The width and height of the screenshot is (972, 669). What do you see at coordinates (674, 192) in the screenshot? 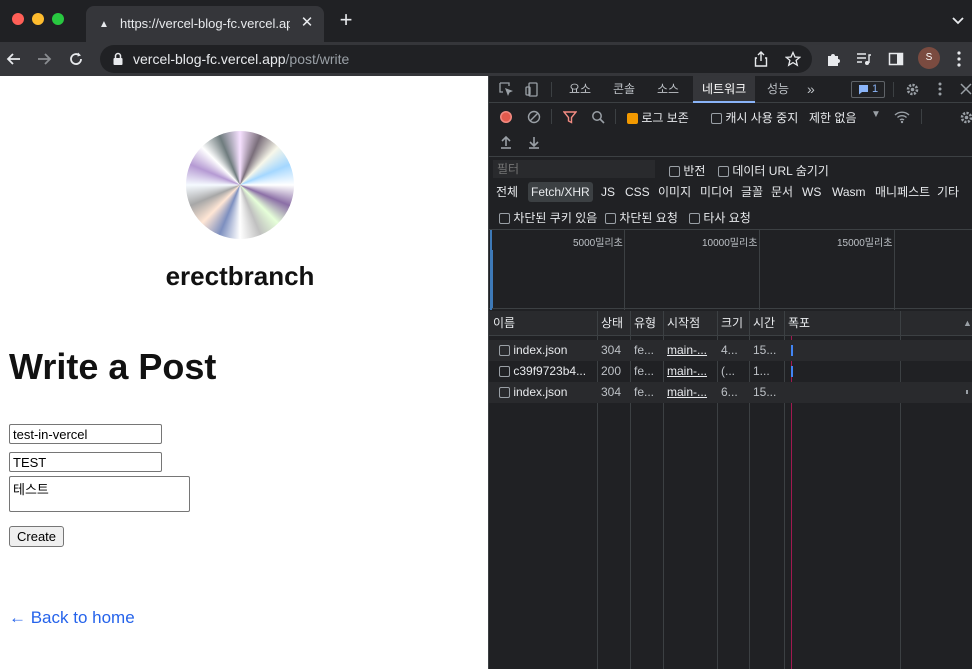
I see `type-filter-images: 이미지` at bounding box center [674, 192].